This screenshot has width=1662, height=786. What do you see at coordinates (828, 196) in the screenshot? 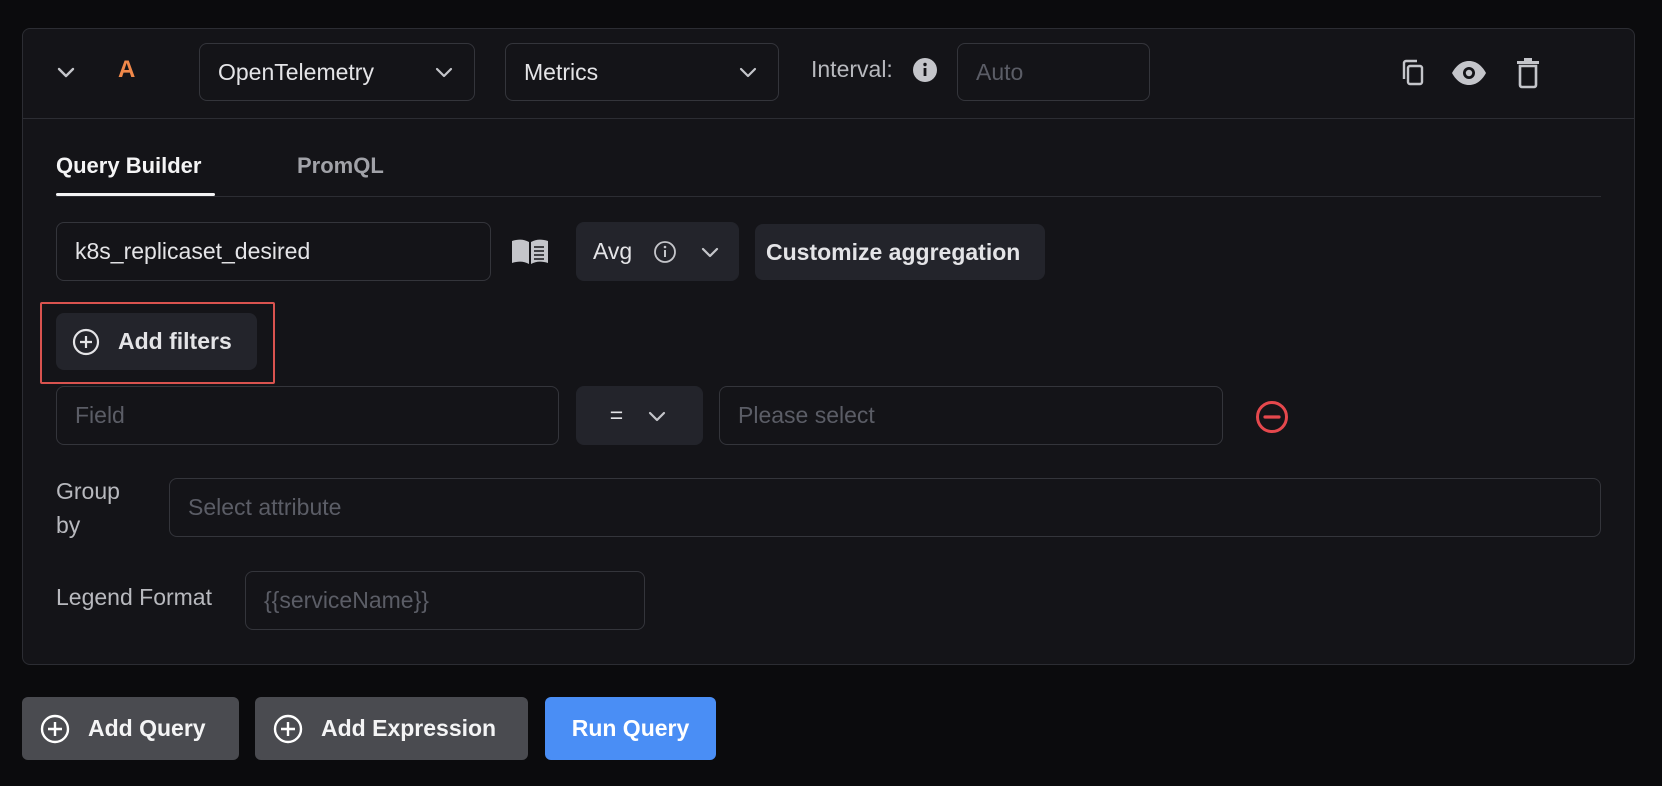
I see `tab-rule` at bounding box center [828, 196].